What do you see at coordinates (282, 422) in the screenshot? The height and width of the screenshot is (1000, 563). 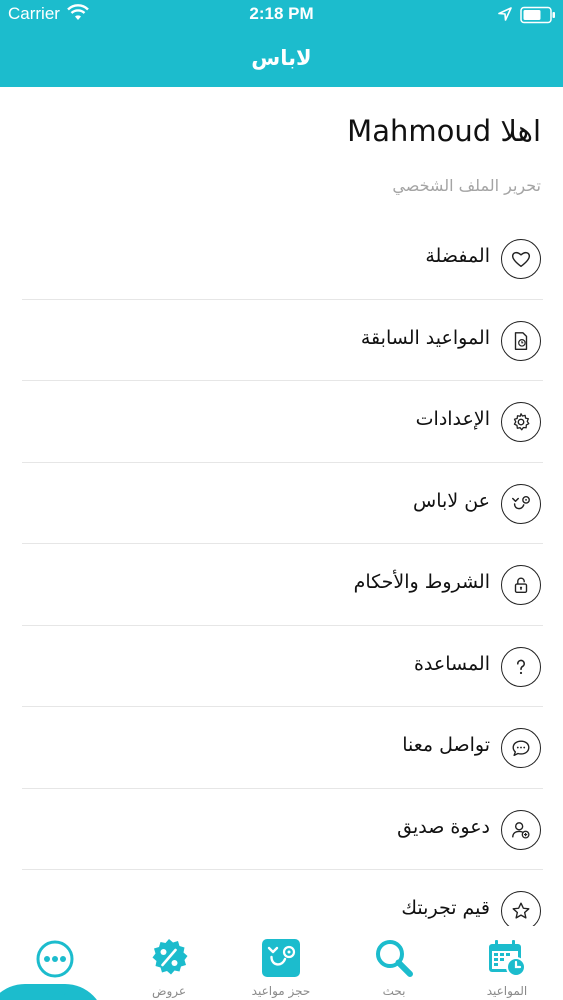 I see `menu-item-settings: الإعدادات` at bounding box center [282, 422].